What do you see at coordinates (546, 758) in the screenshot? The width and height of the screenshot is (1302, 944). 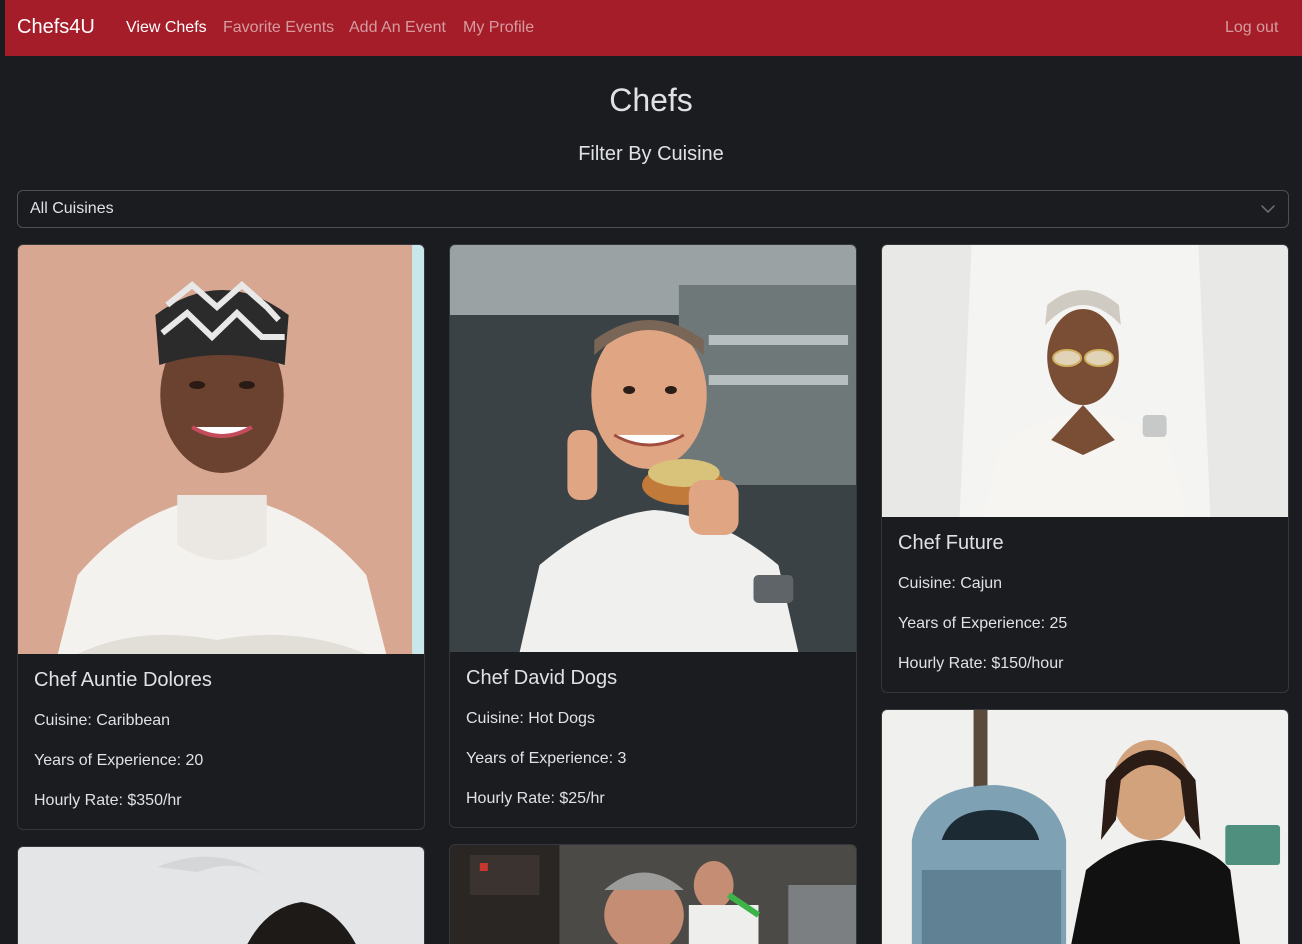 I see `chef-experience: Years of Experience: 3` at bounding box center [546, 758].